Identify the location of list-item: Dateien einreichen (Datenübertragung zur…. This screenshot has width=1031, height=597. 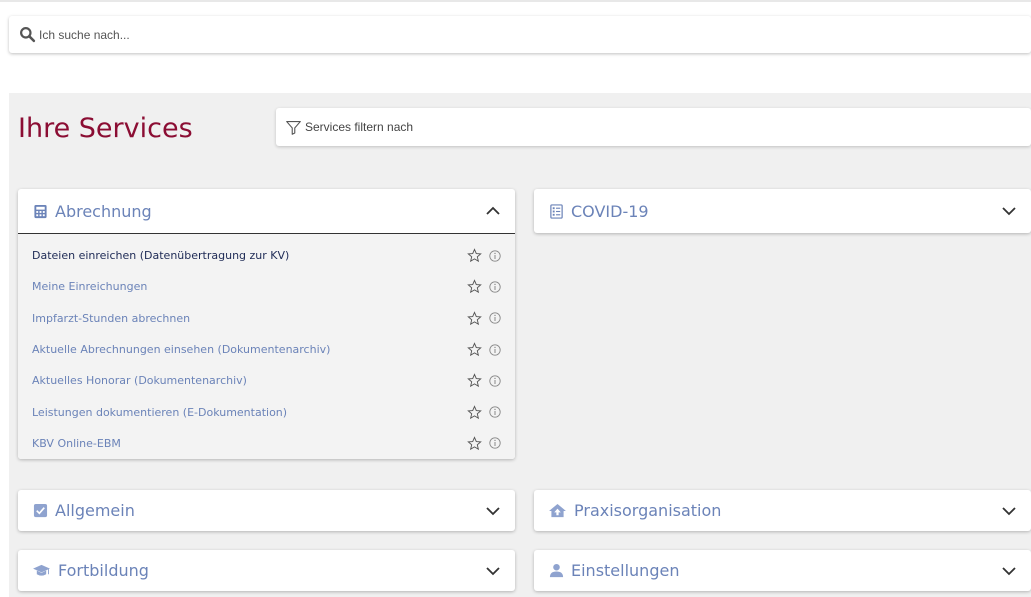
(266, 255).